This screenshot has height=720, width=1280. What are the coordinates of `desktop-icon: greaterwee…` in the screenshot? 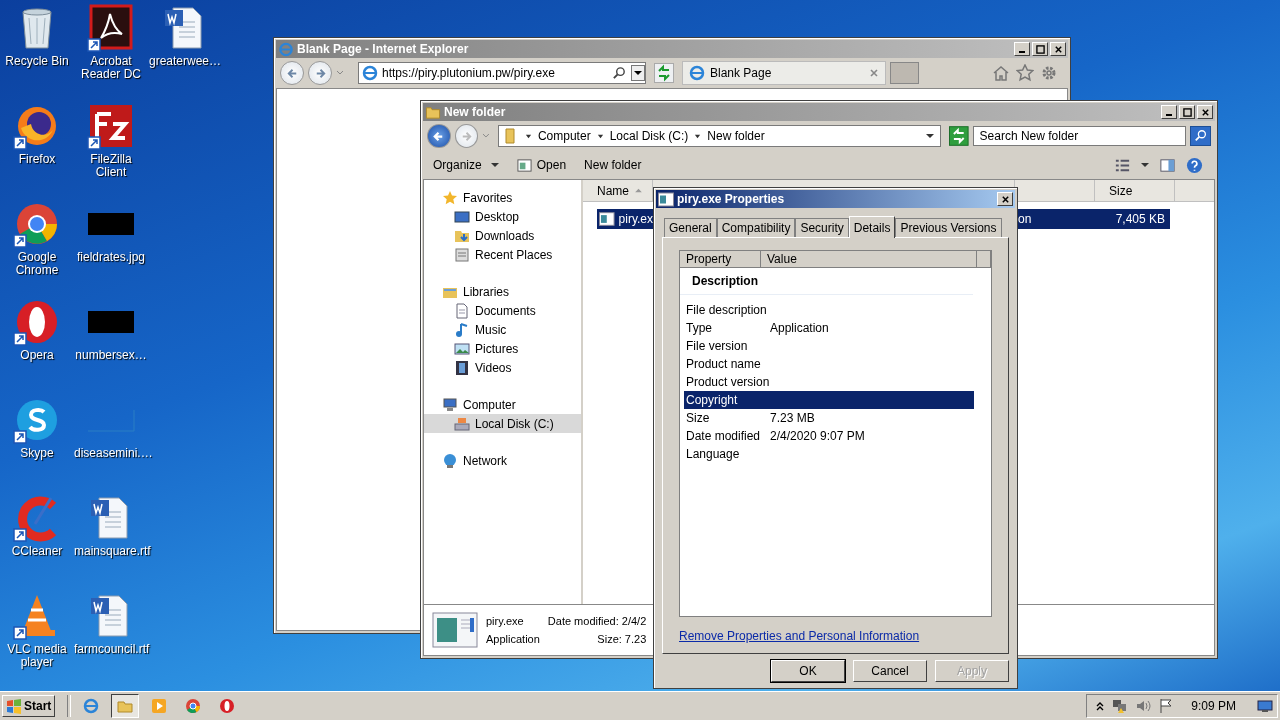 It's located at (185, 53).